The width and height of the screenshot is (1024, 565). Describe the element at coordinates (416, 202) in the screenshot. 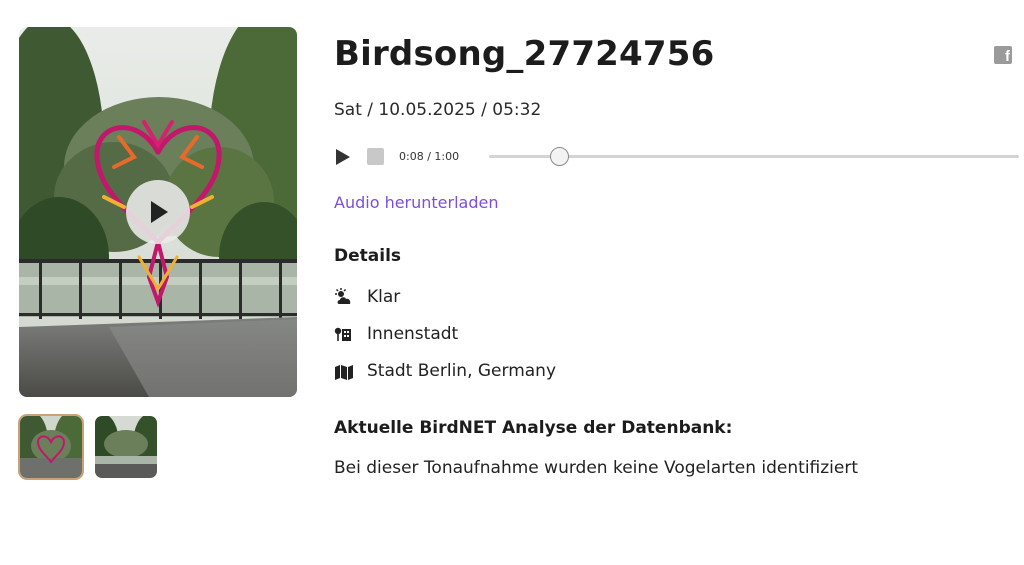

I see `download-audio-link: Audio herunterladen` at that location.